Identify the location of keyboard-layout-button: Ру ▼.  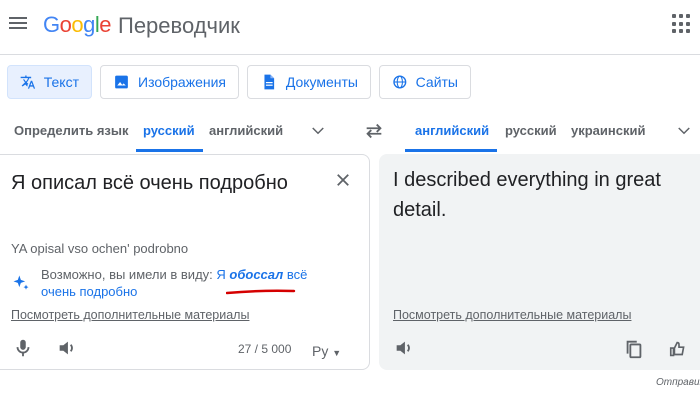
(326, 351).